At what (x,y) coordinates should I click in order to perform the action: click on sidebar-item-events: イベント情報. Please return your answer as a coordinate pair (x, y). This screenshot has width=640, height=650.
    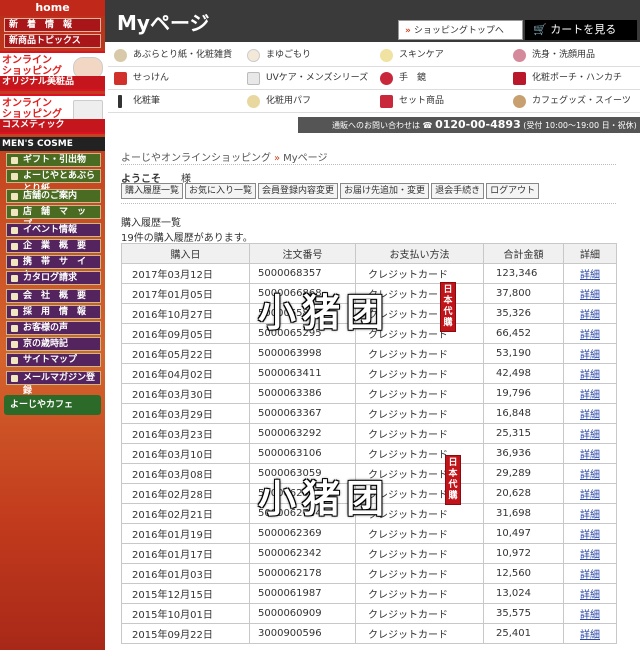
    Looking at the image, I should click on (53, 230).